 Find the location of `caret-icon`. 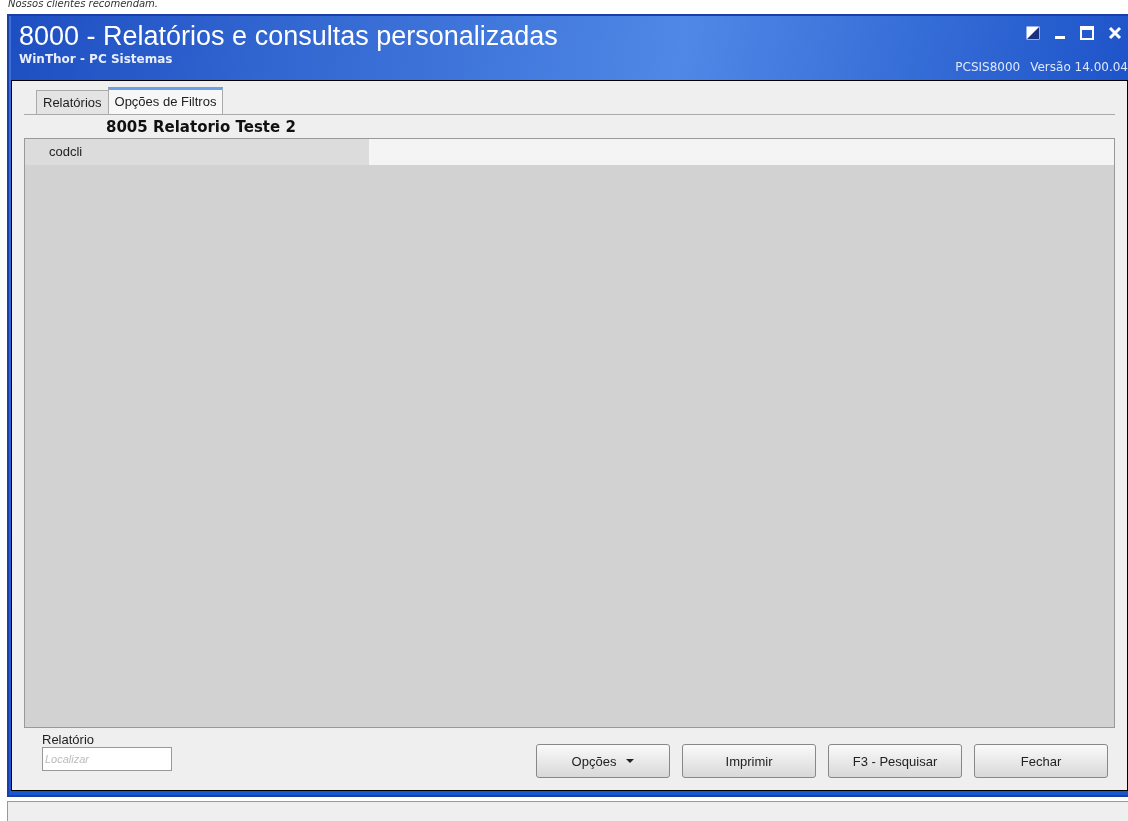

caret-icon is located at coordinates (630, 761).